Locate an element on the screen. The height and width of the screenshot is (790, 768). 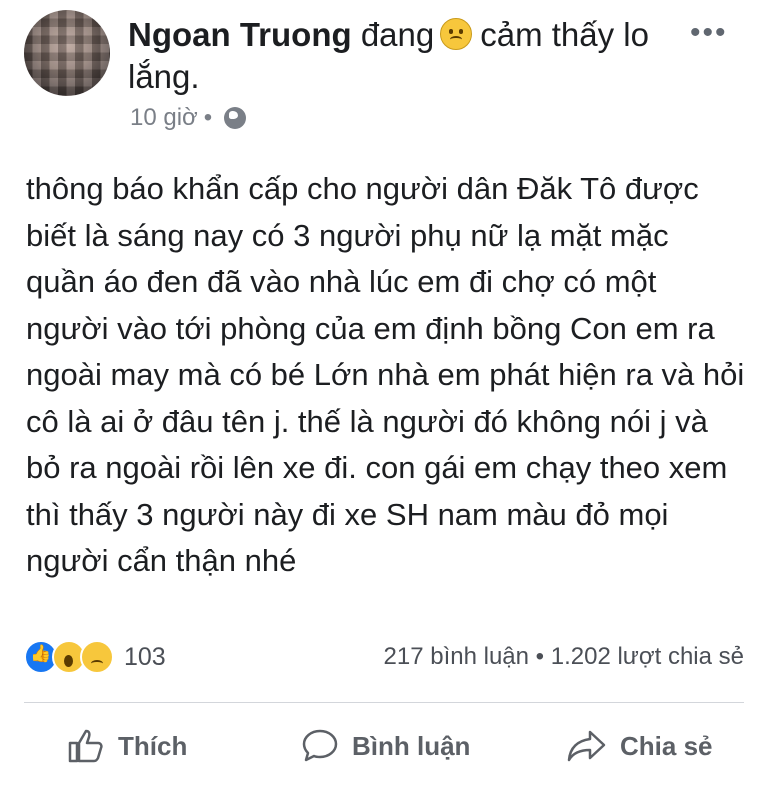
comment-button: Bình luận is located at coordinates (385, 746).